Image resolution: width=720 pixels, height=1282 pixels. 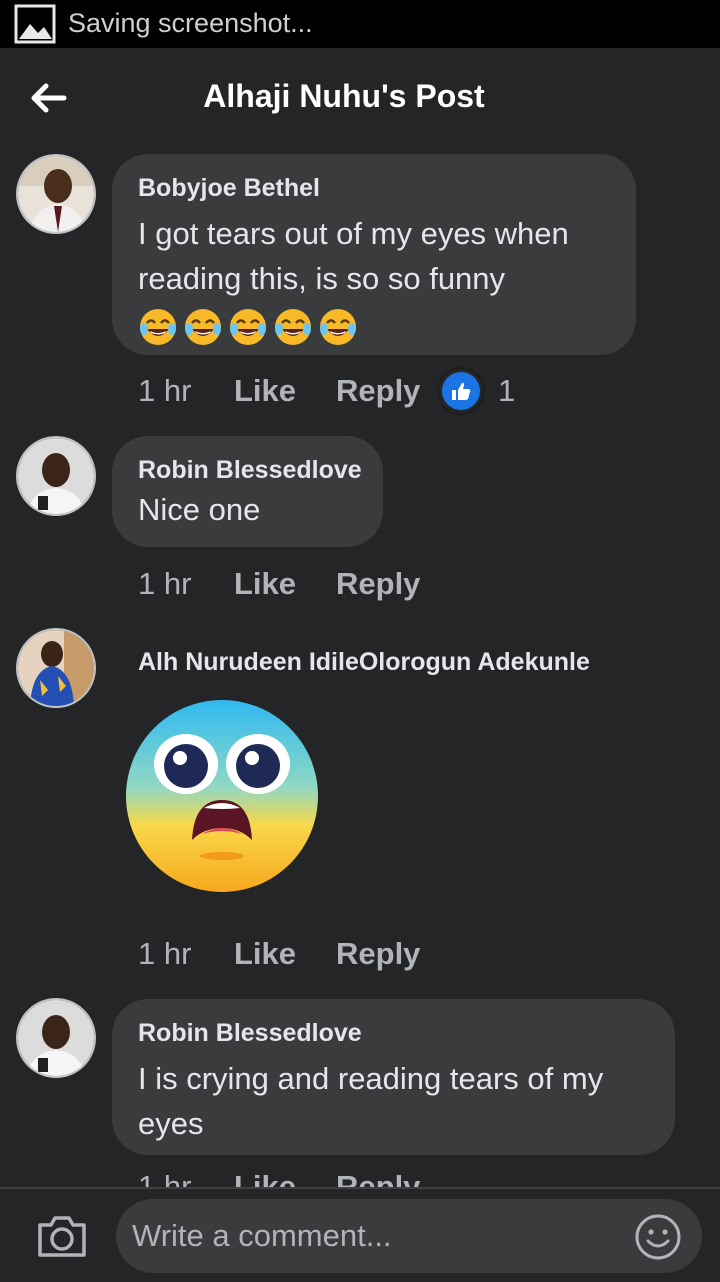 I want to click on page-title: Alhaji Nuhu's Post, so click(x=344, y=96).